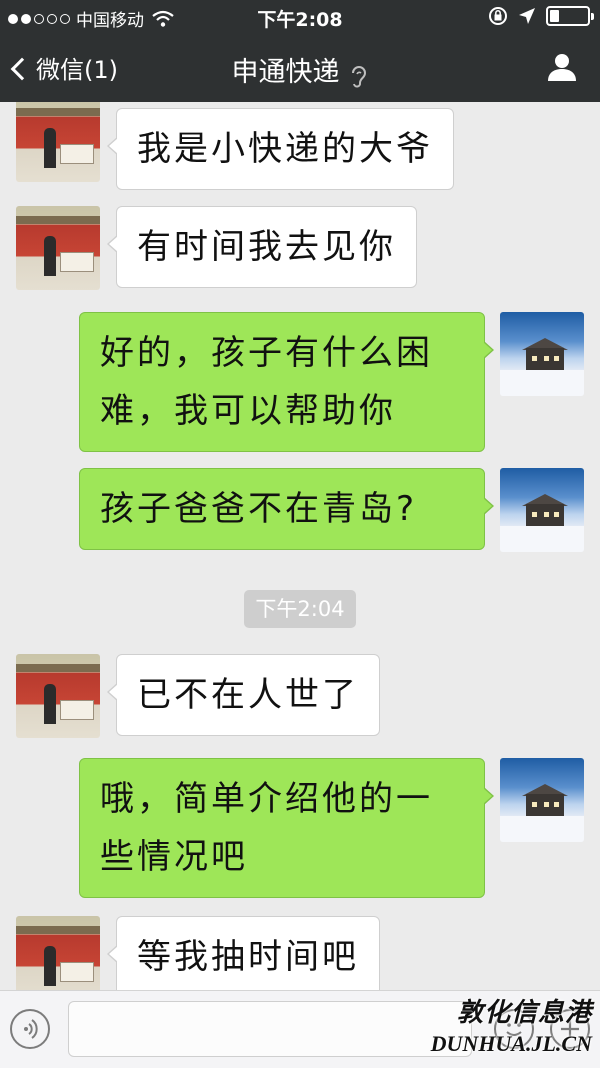 The image size is (600, 1068). I want to click on battery-level, so click(554, 16).